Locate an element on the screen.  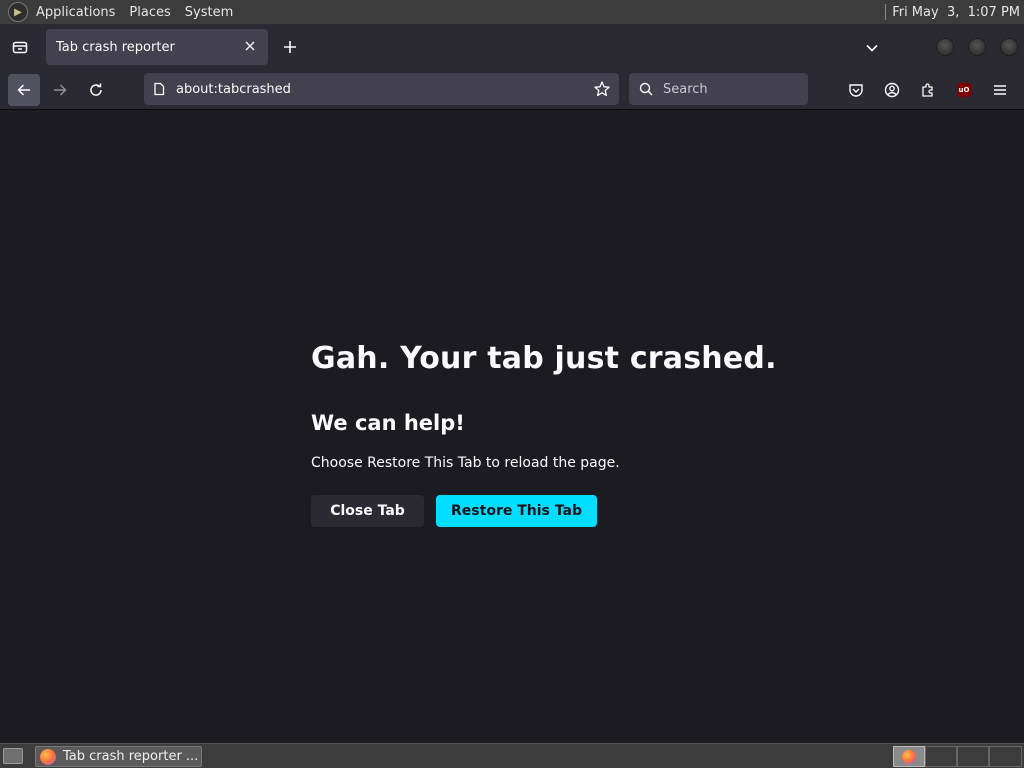
workspace-firefox-icon is located at coordinates (909, 756).